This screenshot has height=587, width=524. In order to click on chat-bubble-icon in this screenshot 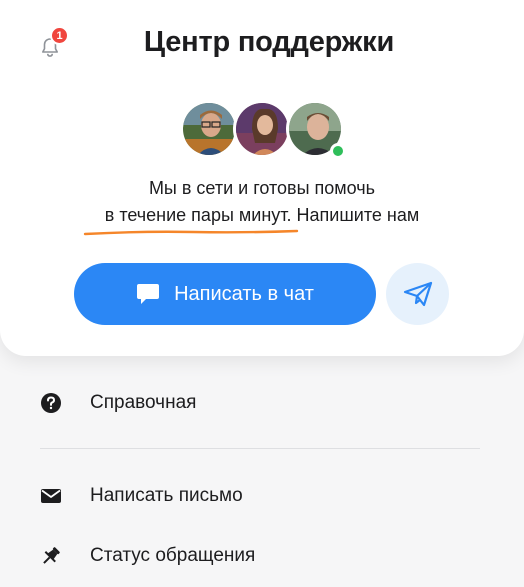, I will do `click(148, 294)`.